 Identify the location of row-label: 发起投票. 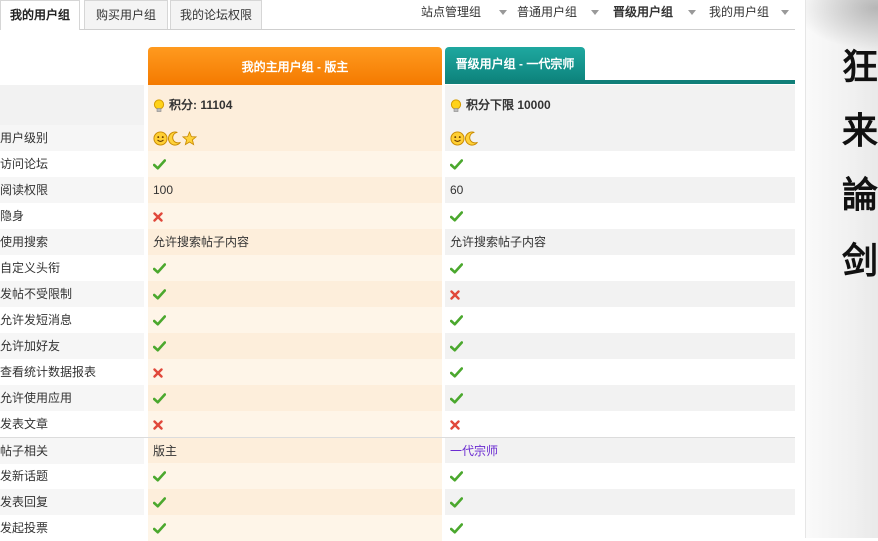
(24, 528).